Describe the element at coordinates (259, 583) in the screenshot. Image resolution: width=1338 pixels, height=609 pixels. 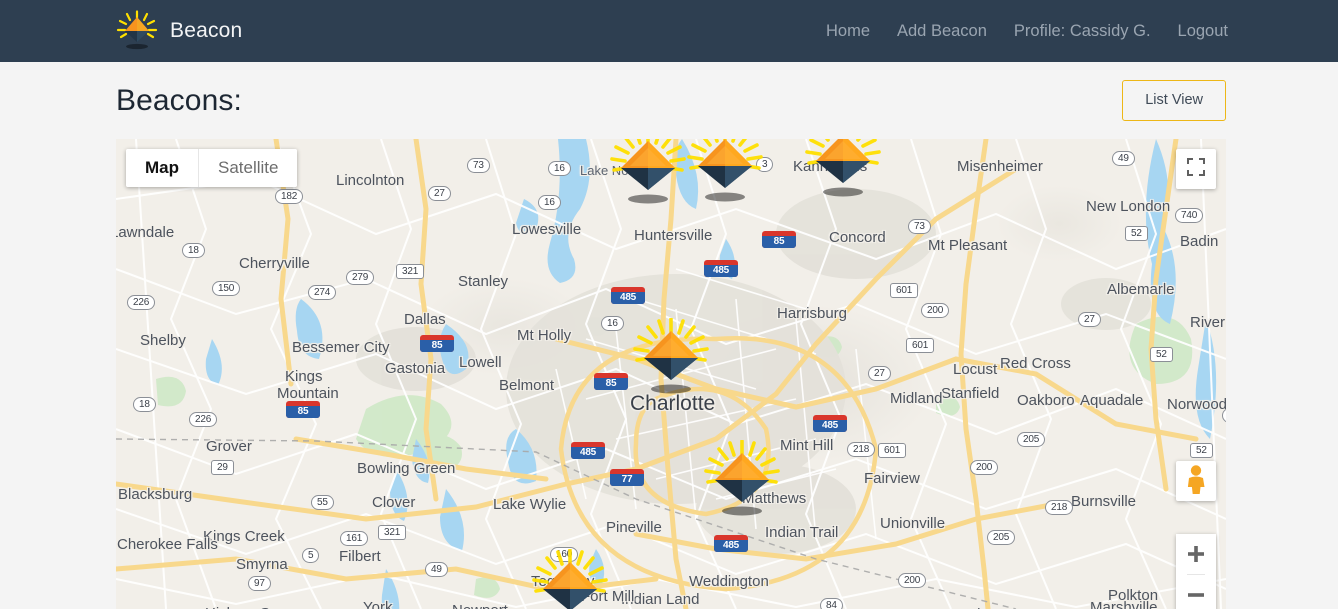
I see `highway-shield: 97` at that location.